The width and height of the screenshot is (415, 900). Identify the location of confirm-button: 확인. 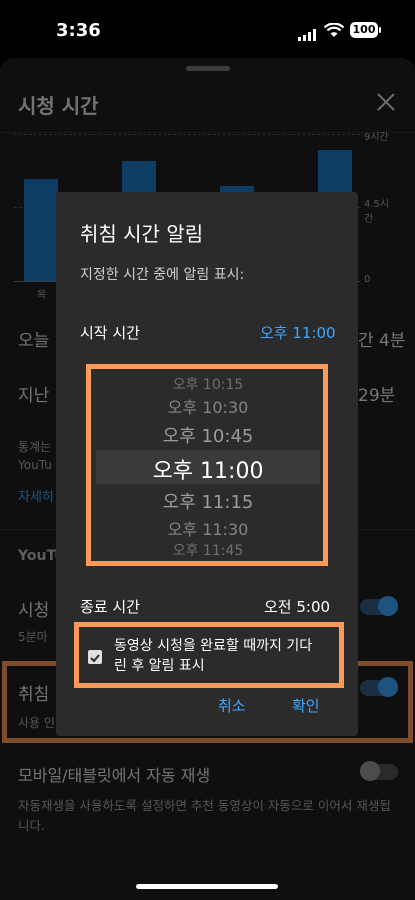
(306, 705).